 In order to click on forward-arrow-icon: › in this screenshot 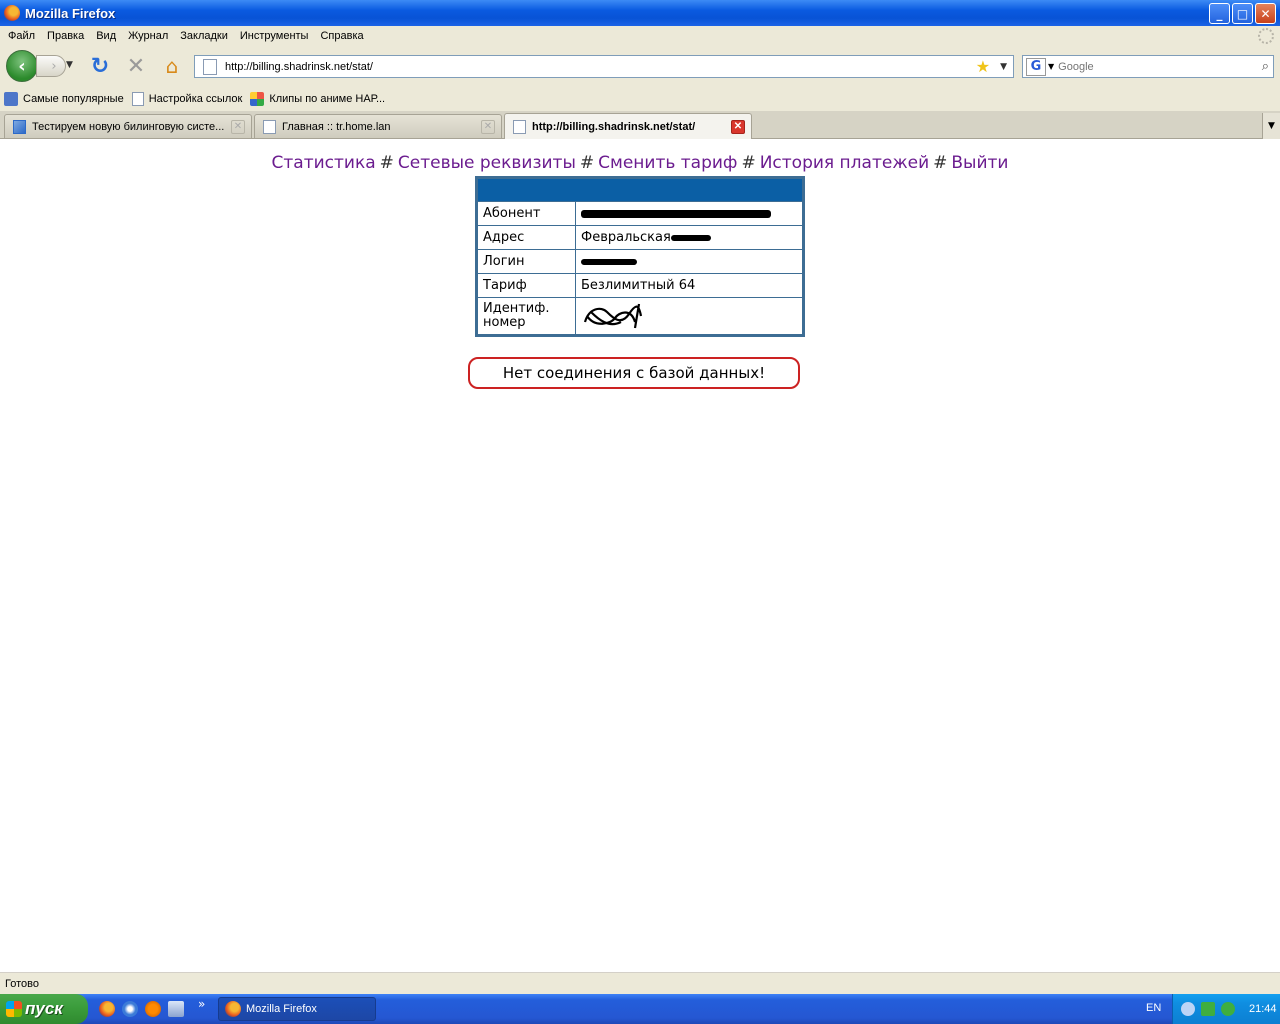, I will do `click(54, 66)`.